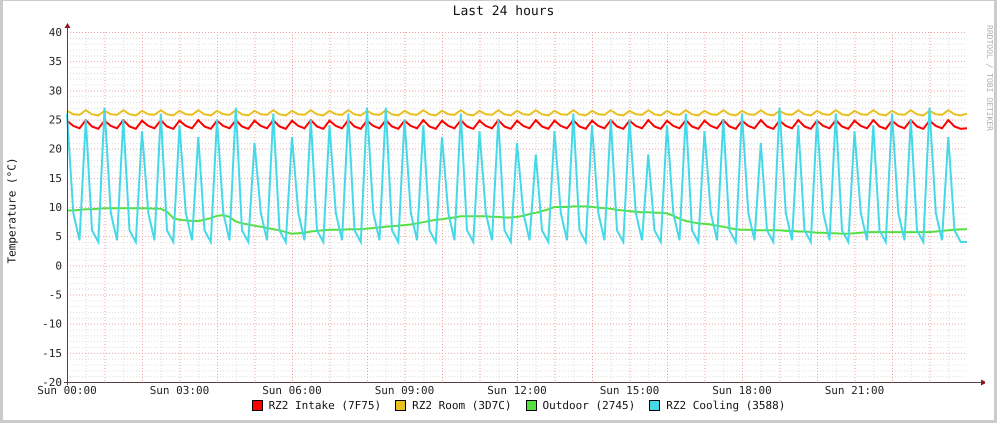  I want to click on legend-label: Outdoor (2745), so click(589, 405).